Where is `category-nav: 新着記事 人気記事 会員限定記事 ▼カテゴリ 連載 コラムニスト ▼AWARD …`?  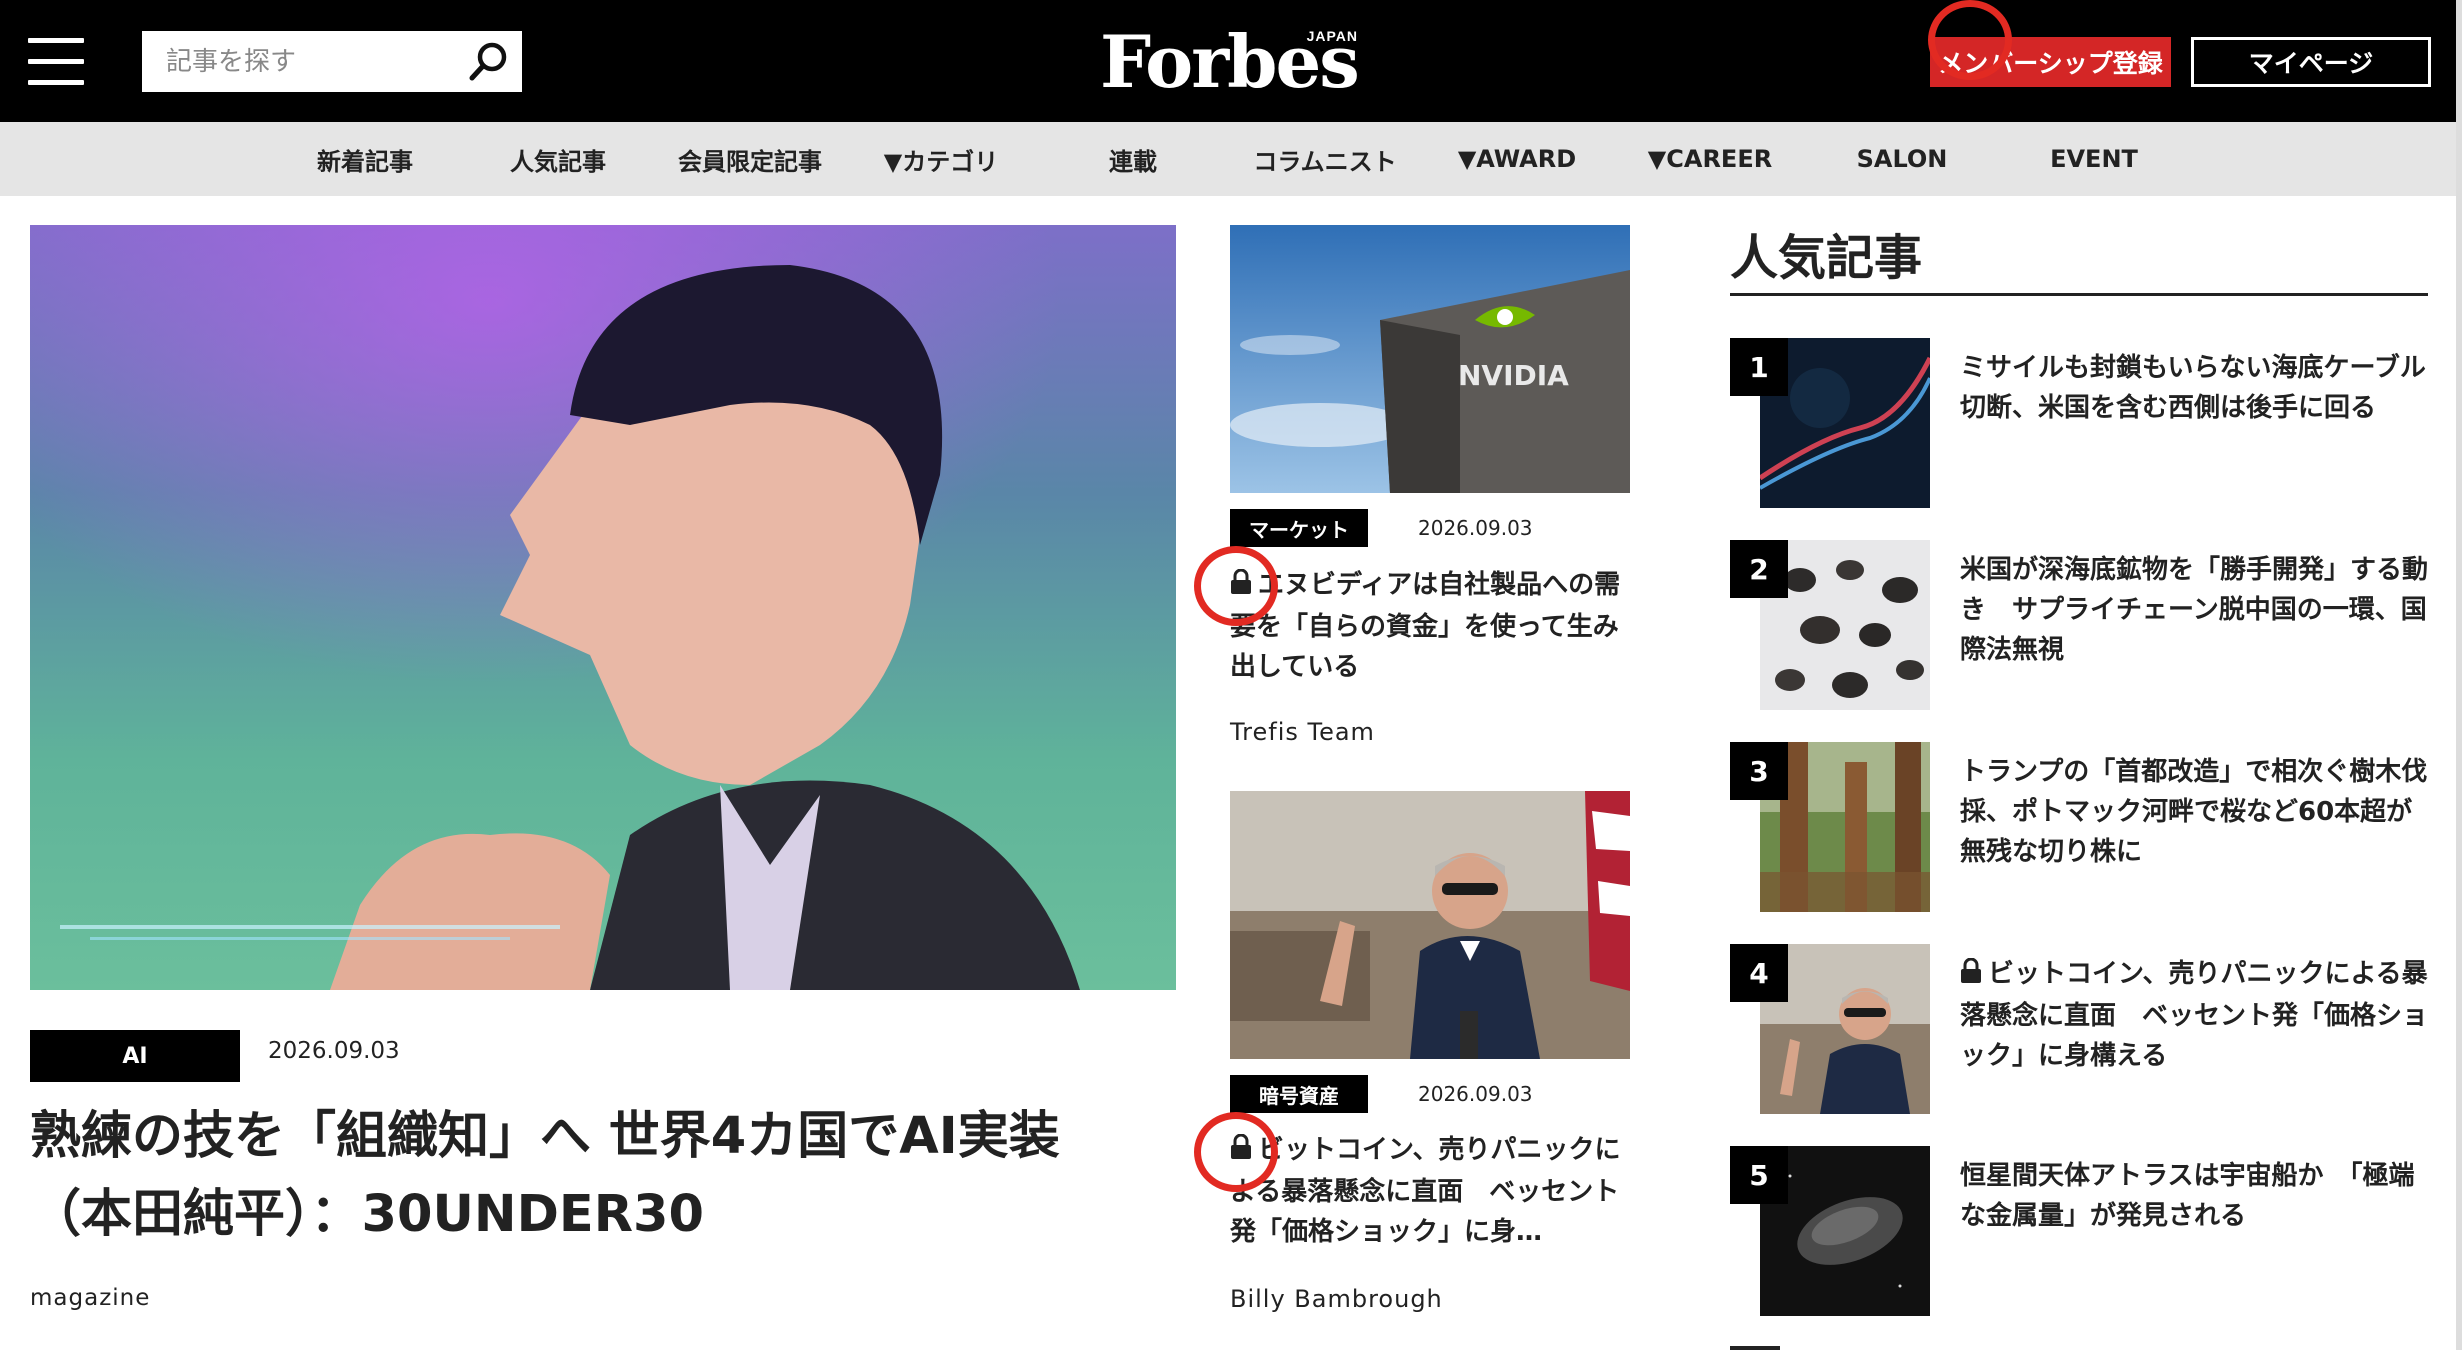 category-nav: 新着記事 人気記事 会員限定記事 ▼カテゴリ 連載 コラムニスト ▼AWARD … is located at coordinates (1231, 159).